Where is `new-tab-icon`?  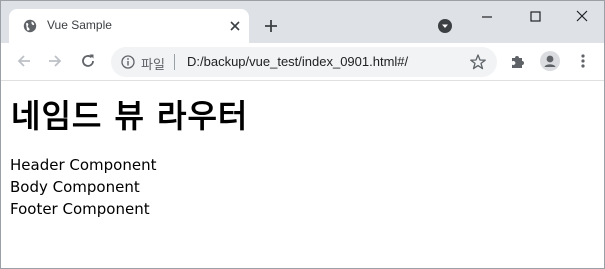
new-tab-icon is located at coordinates (271, 26).